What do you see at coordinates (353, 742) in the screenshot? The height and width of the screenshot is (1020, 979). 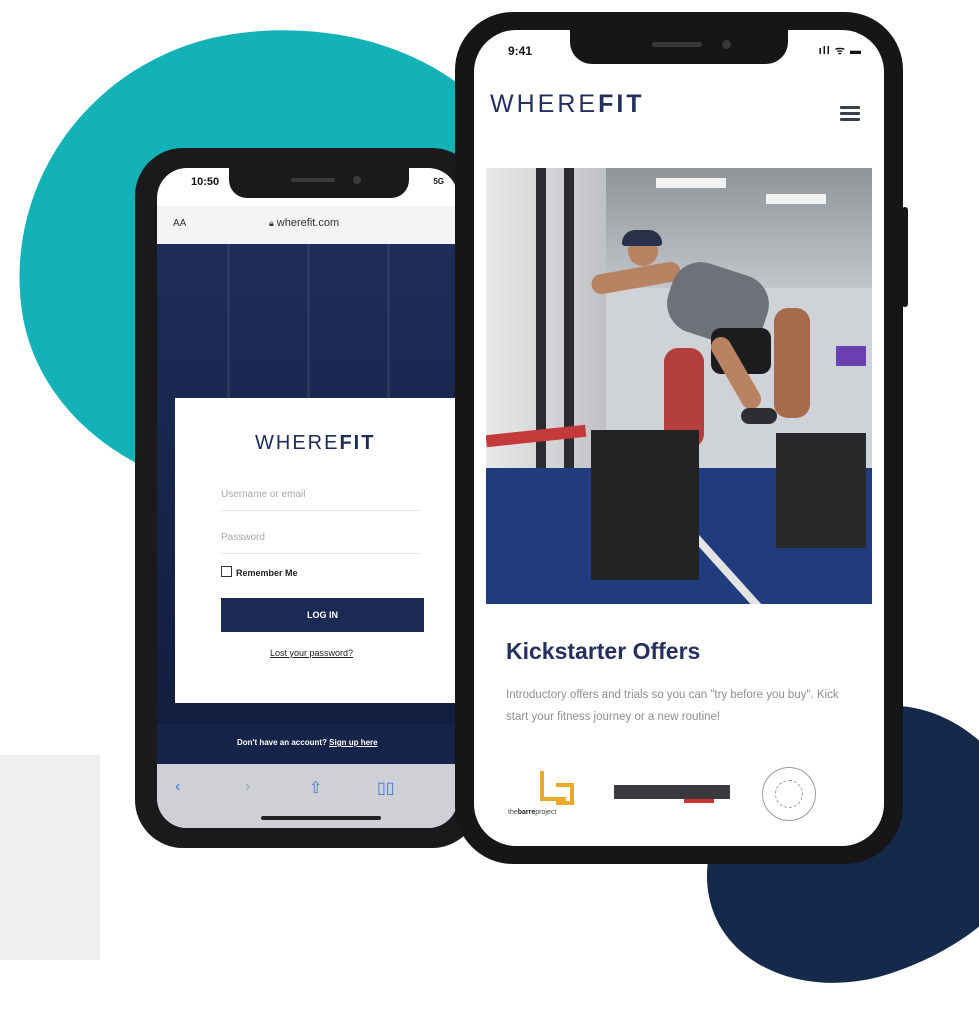 I see `sign-up-link: Sign up here` at bounding box center [353, 742].